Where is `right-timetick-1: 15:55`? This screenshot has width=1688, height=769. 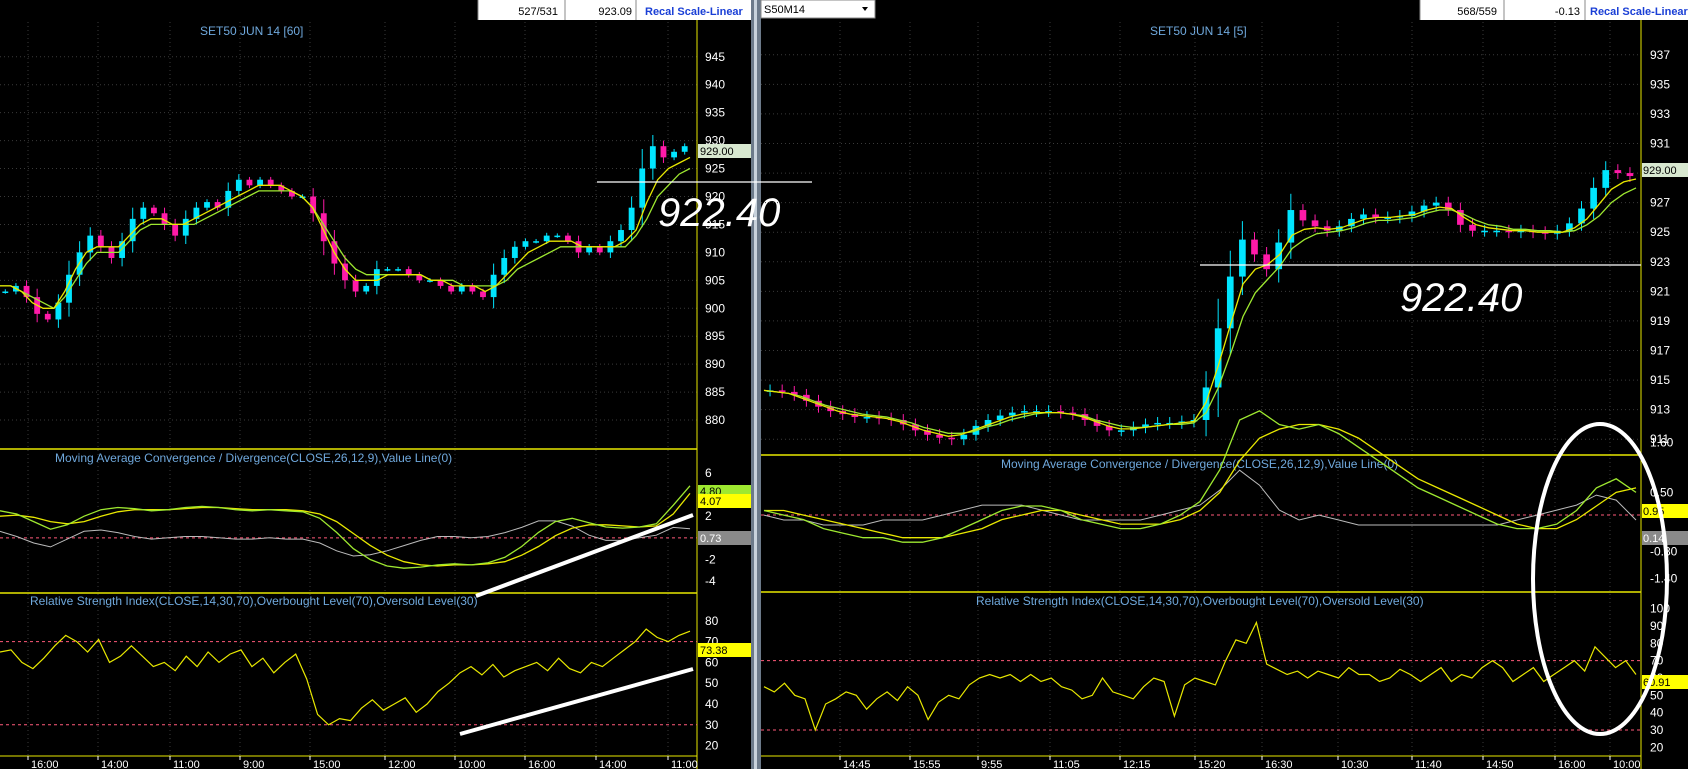
right-timetick-1: 15:55 is located at coordinates (927, 764).